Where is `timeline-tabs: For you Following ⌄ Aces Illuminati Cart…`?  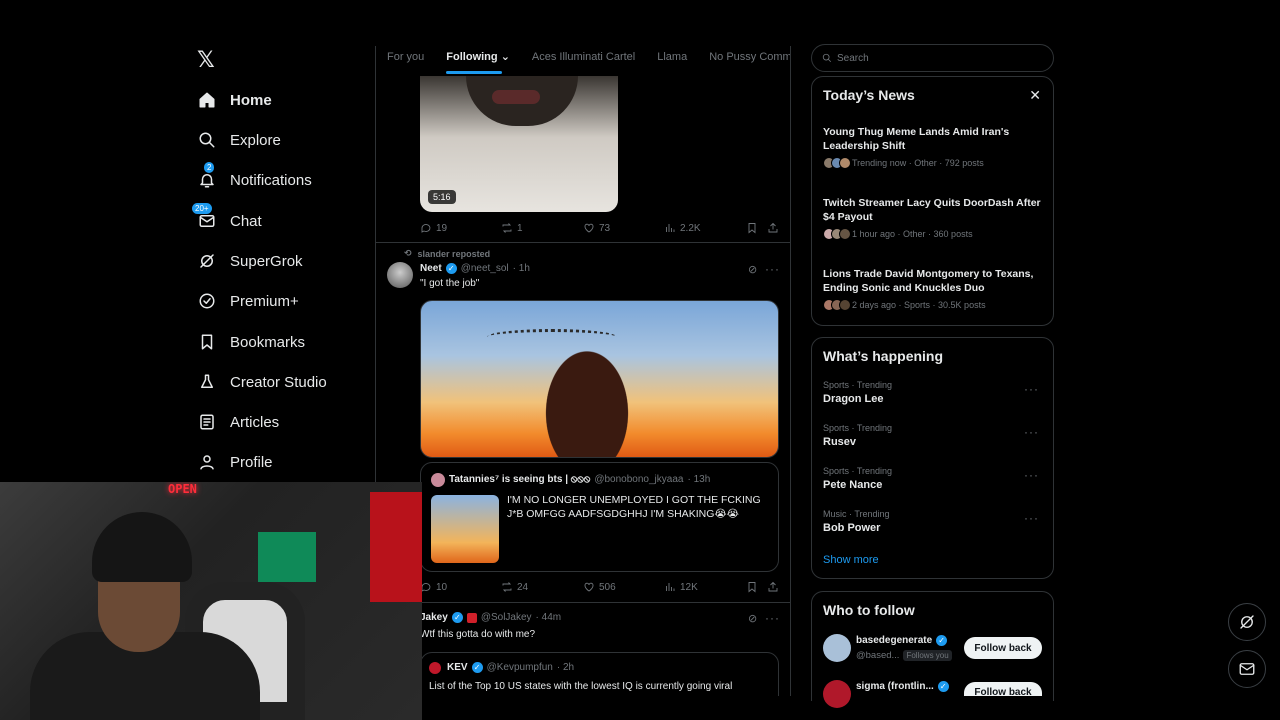
timeline-tabs: For you Following ⌄ Aces Illuminati Cart… is located at coordinates (583, 61).